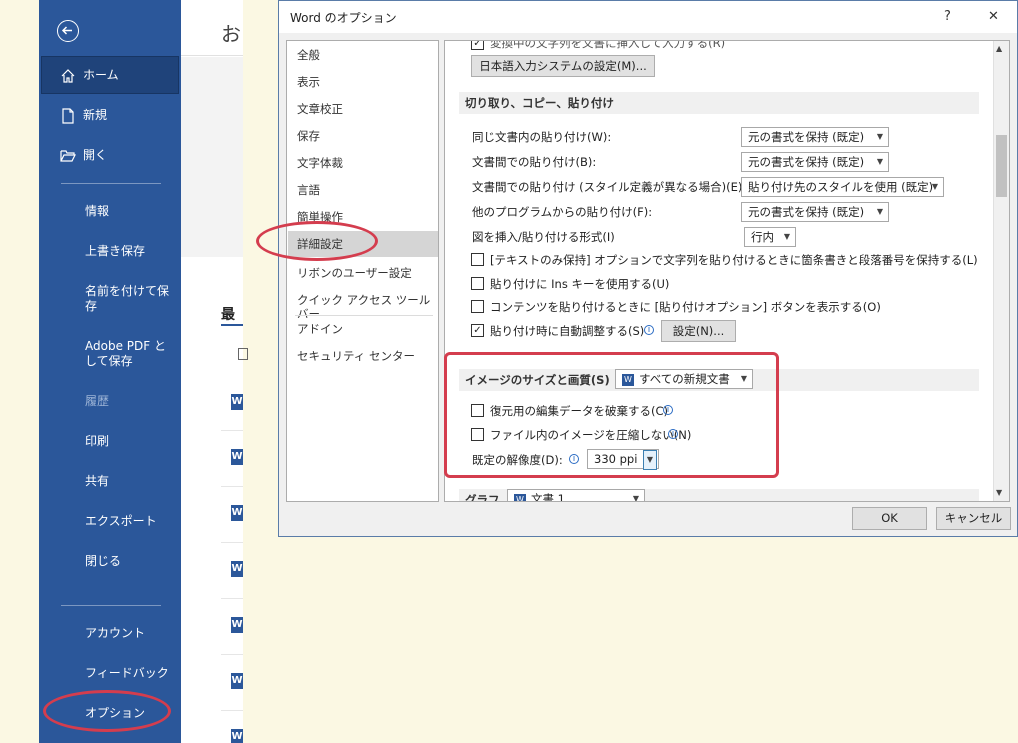  Describe the element at coordinates (308, 190) in the screenshot. I see `nav-item-language: 言語` at that location.